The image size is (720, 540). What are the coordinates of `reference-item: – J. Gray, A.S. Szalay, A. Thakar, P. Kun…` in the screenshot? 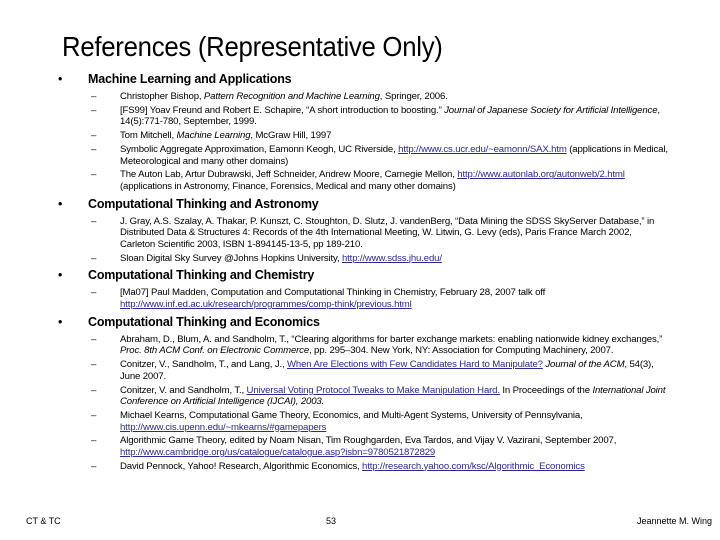 It's located at (363, 233).